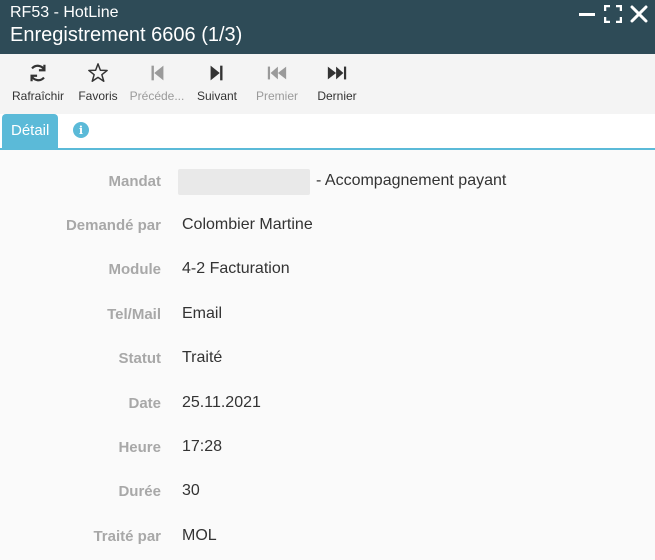  Describe the element at coordinates (337, 84) in the screenshot. I see `last-button: Dernier` at that location.